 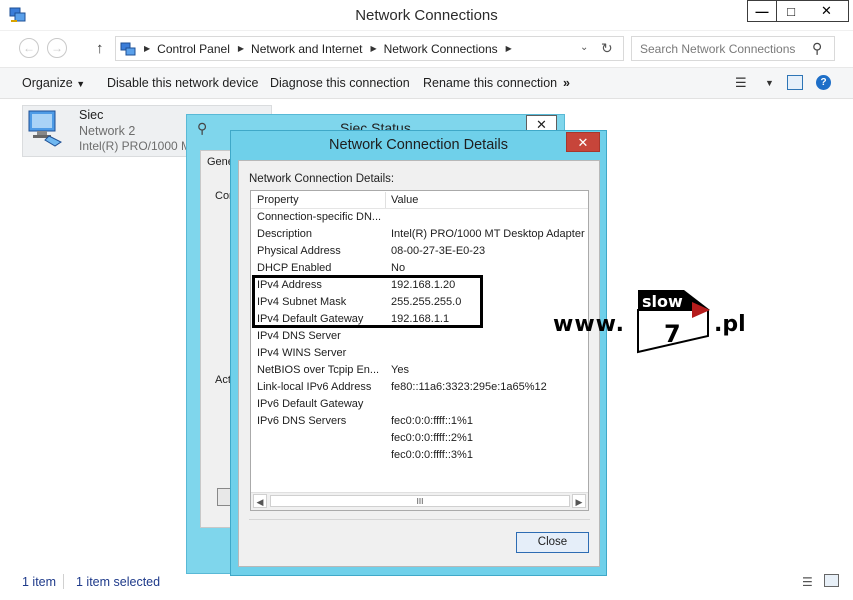 What do you see at coordinates (831, 580) in the screenshot?
I see `large-icons-view-icon` at bounding box center [831, 580].